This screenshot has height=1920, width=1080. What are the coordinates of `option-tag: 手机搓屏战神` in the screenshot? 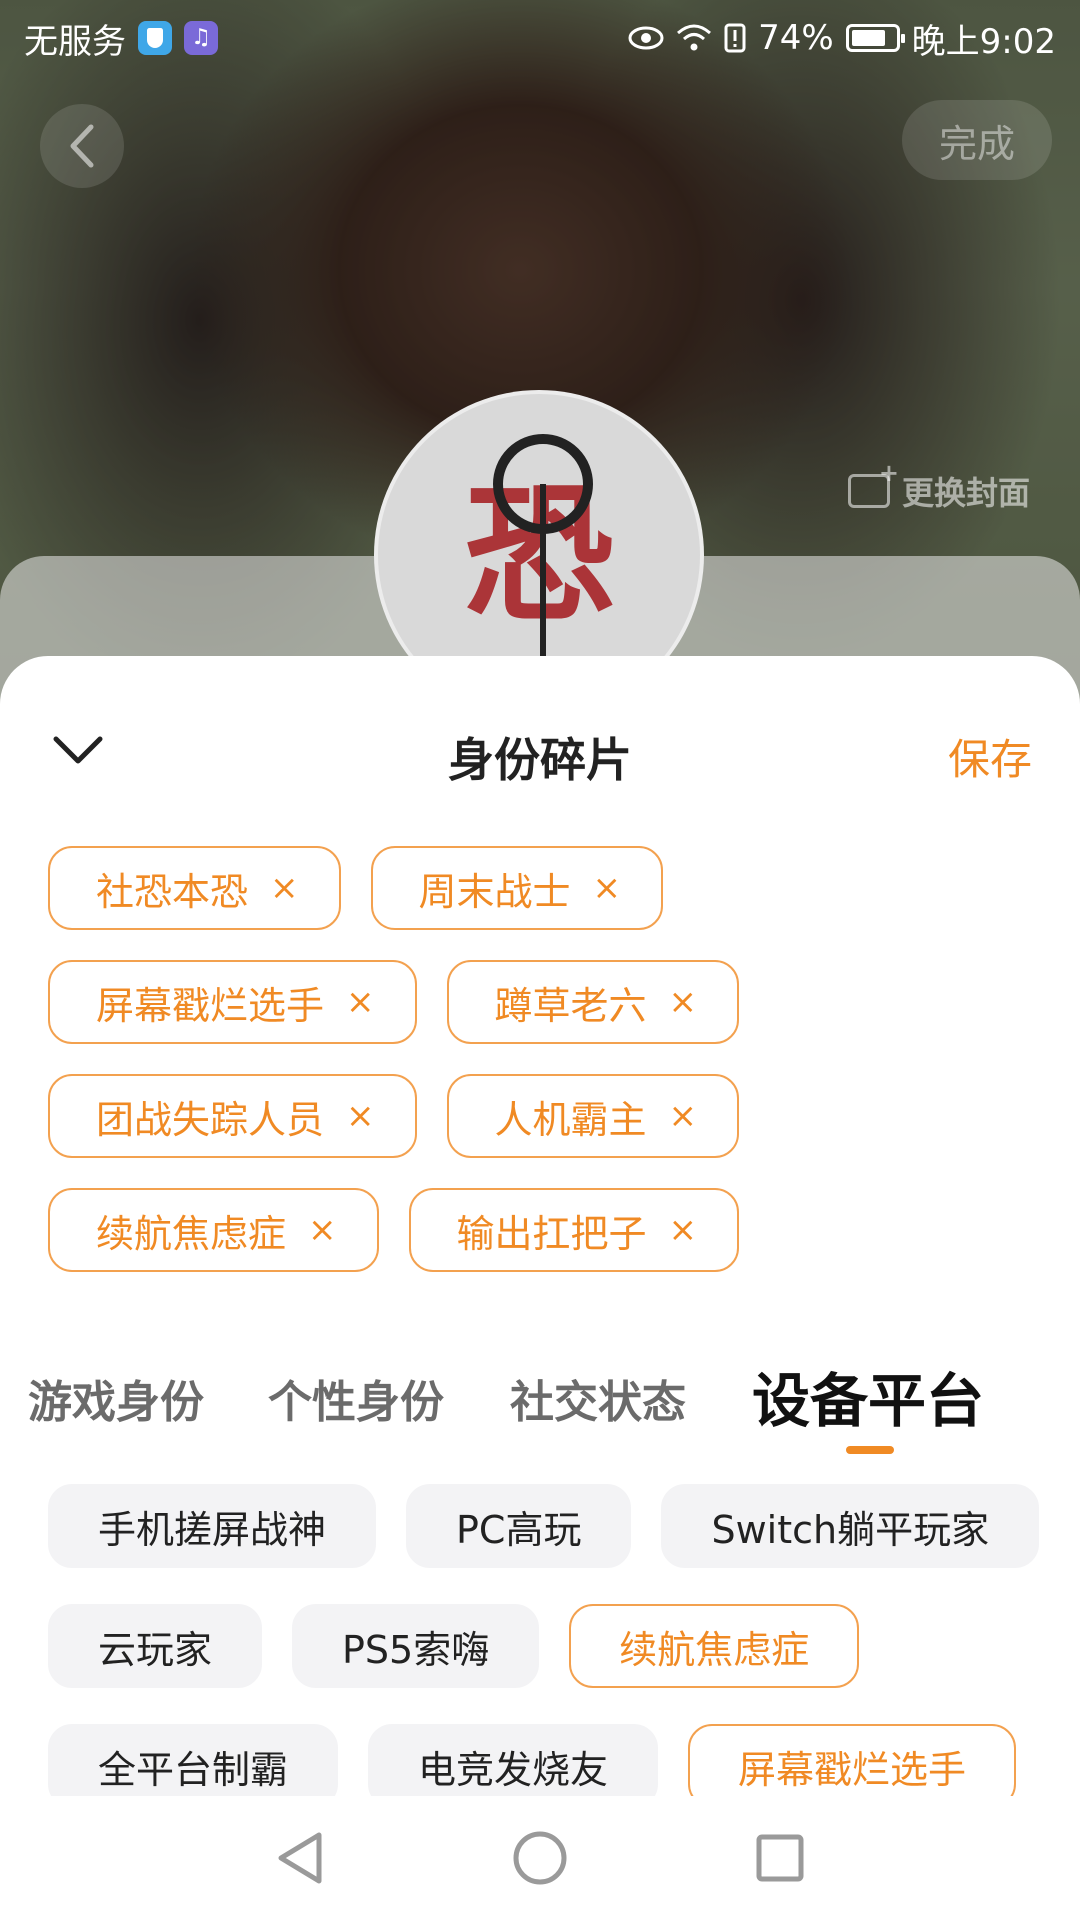 It's located at (212, 1526).